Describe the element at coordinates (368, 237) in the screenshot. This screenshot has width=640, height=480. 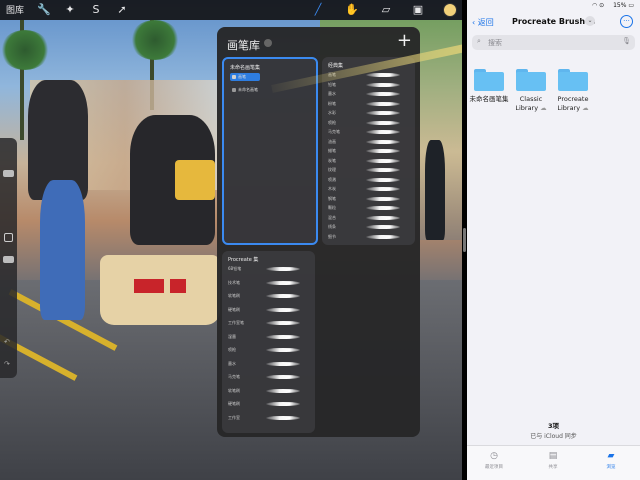
I see `brush-item: 细节` at that location.